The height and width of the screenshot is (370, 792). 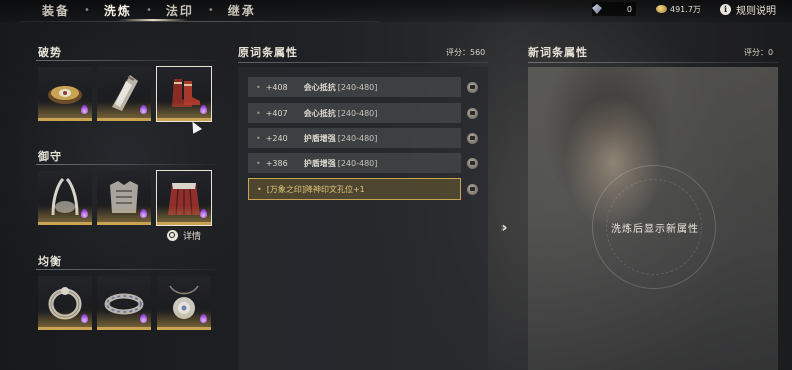 What do you see at coordinates (503, 228) in the screenshot?
I see `transfer-arrow-icon: ››` at bounding box center [503, 228].